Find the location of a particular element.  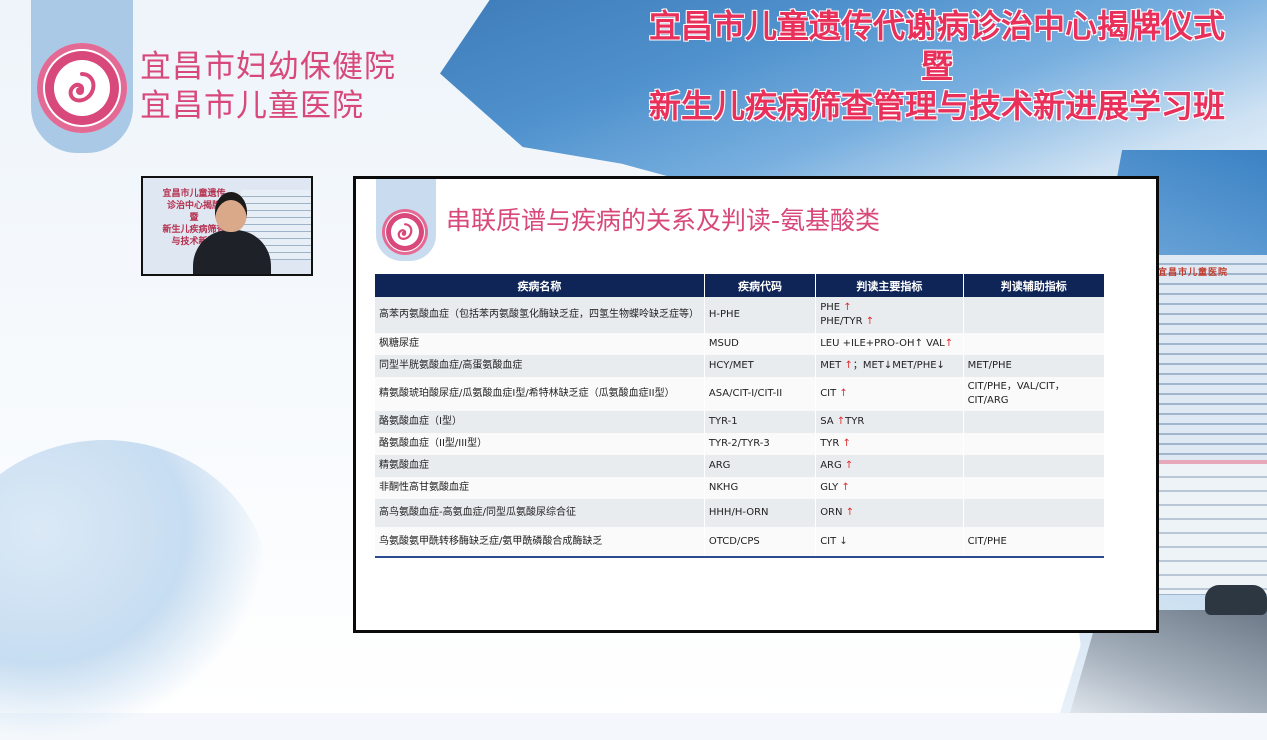

cell-main-indicator: ARG ↑ is located at coordinates (889, 466).